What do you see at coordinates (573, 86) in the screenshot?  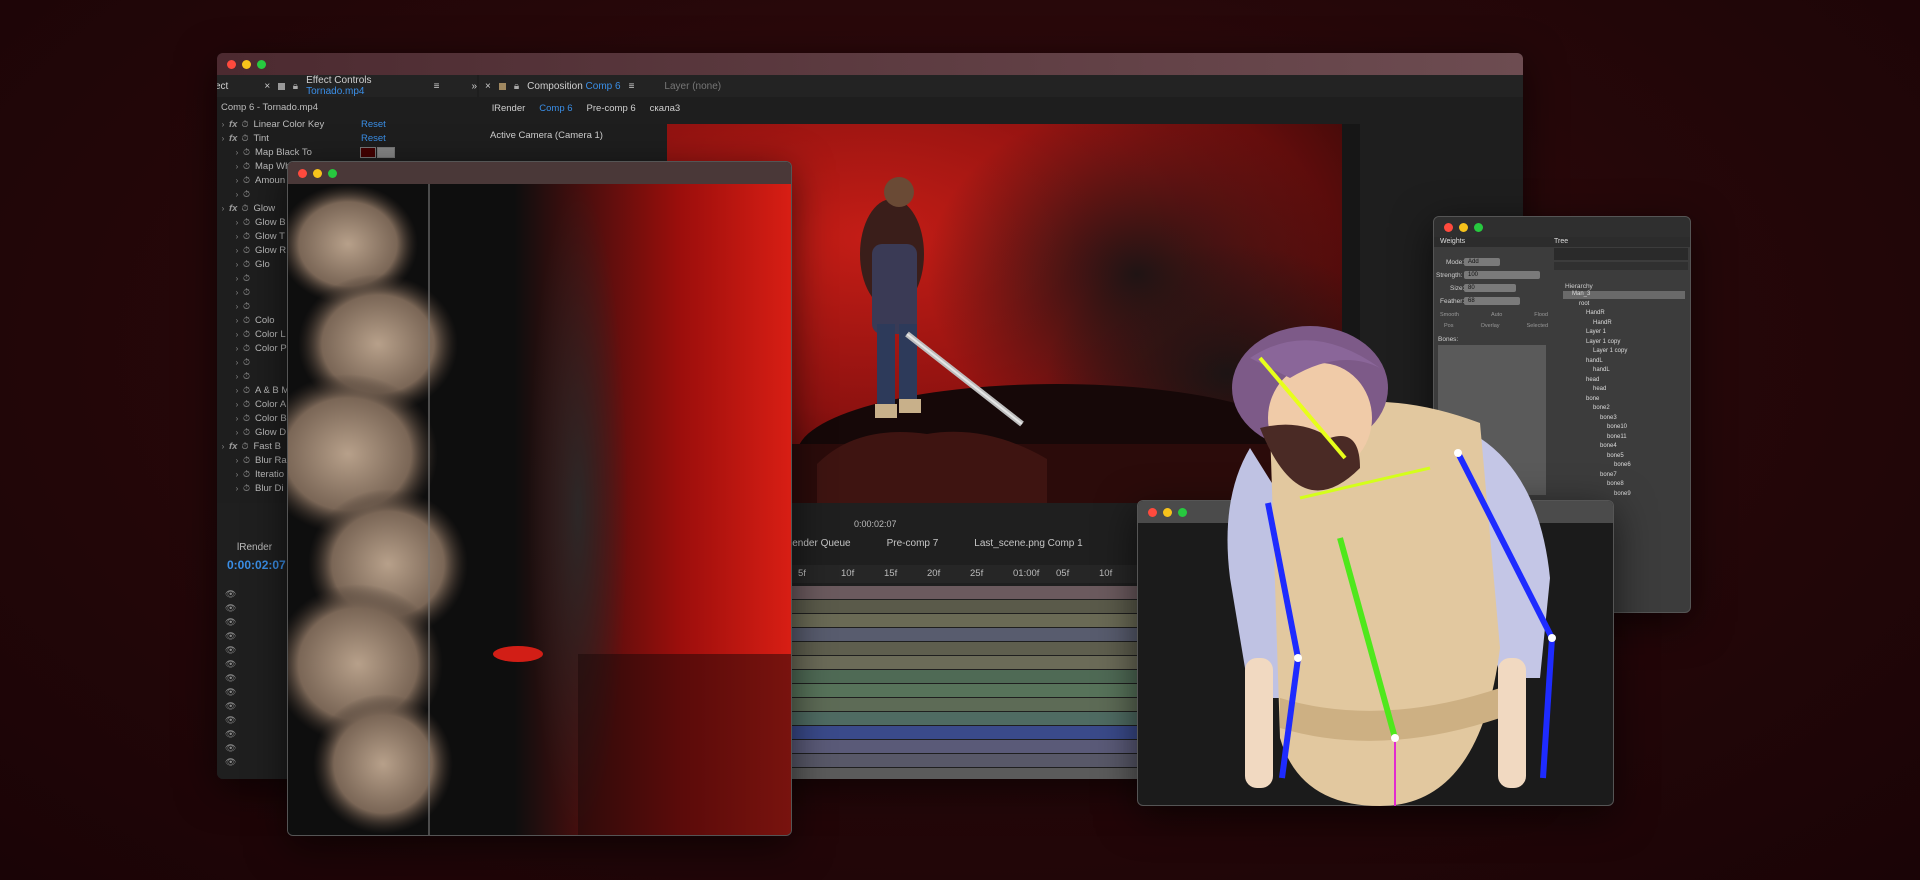 I see `composition-tab: Composition Comp 6` at bounding box center [573, 86].